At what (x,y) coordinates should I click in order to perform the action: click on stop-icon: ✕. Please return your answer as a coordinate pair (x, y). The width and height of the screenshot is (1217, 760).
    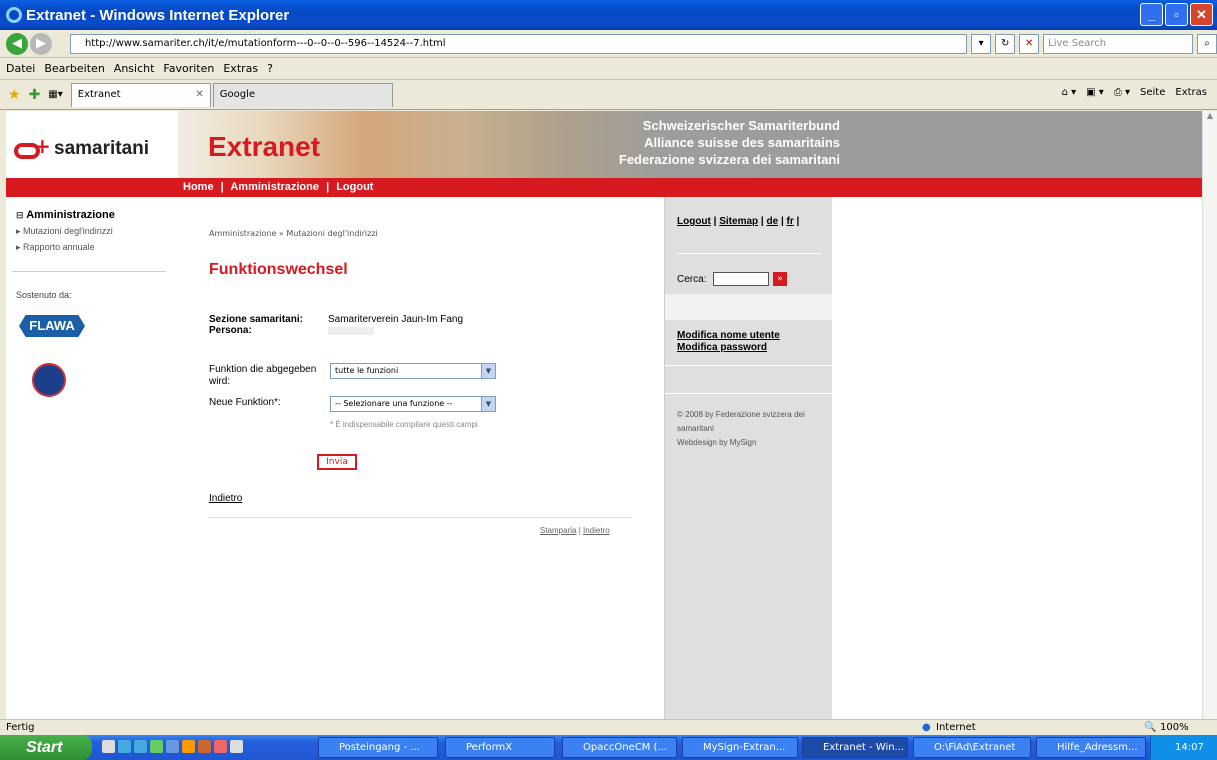
    Looking at the image, I should click on (1029, 43).